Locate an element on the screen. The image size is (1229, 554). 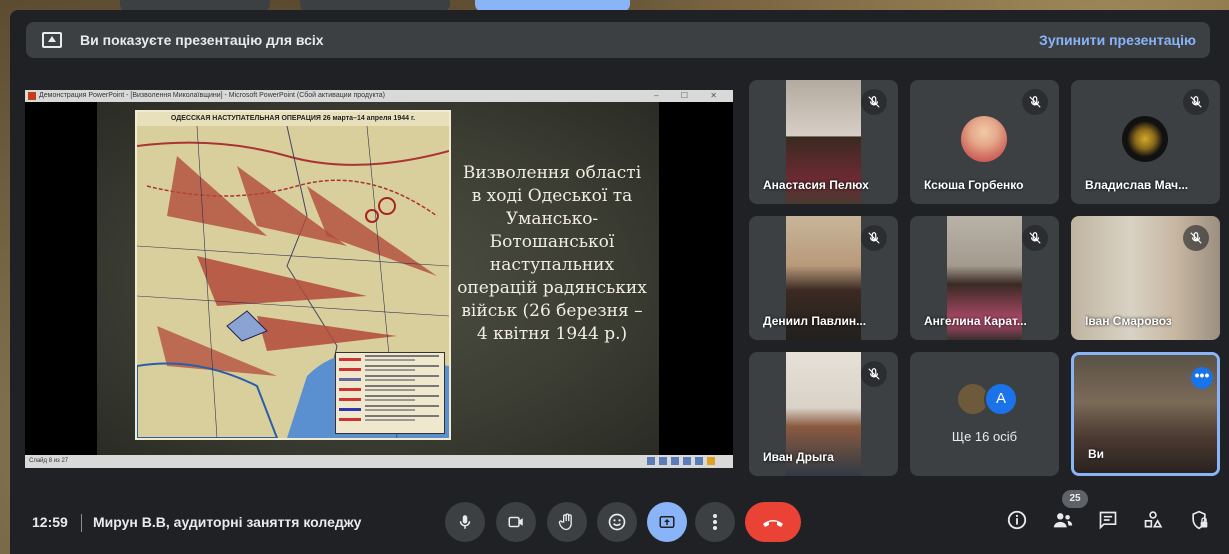
participant-tile: Ксюша Горбенко is located at coordinates (984, 142).